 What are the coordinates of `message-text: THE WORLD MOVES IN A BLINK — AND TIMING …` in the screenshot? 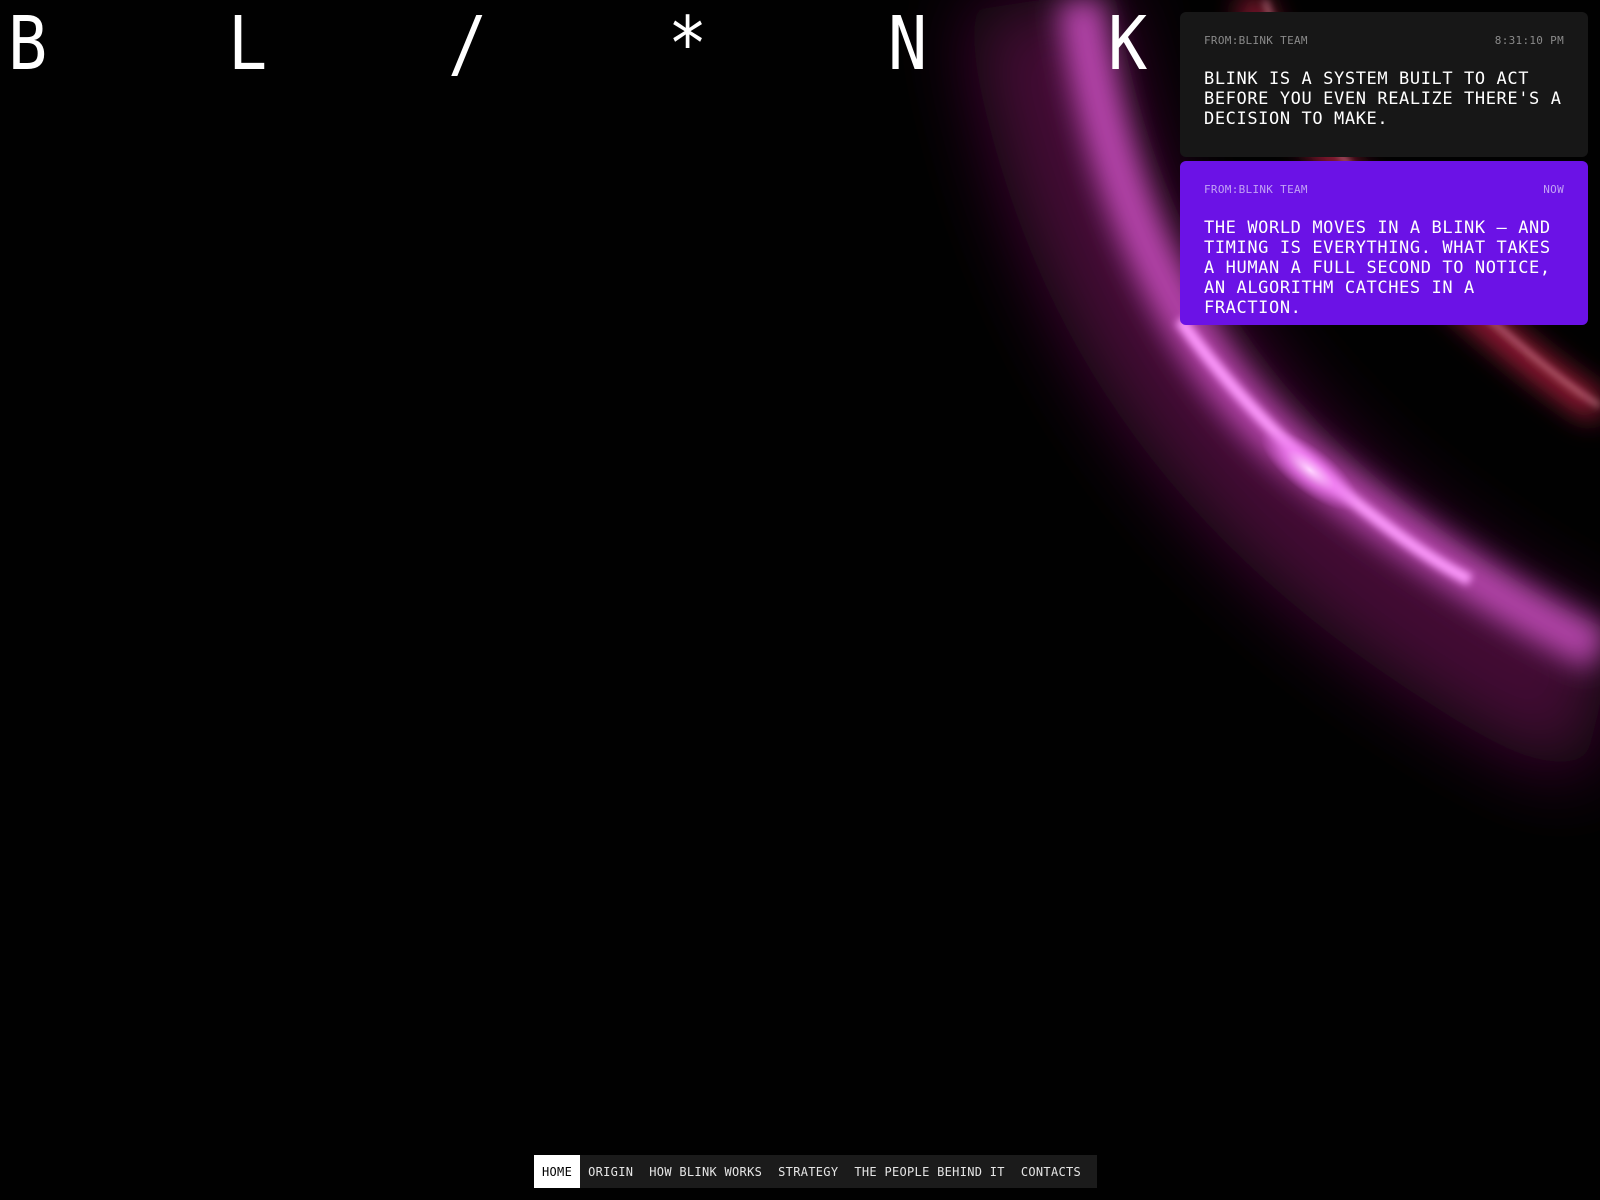 It's located at (1377, 268).